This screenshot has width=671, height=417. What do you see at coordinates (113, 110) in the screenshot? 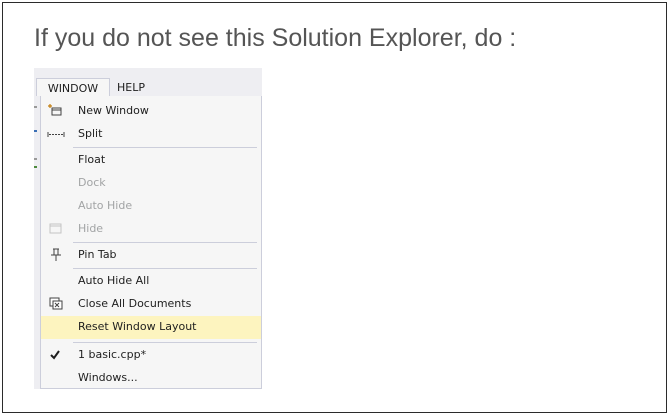
I see `menu-item-label: New Window` at bounding box center [113, 110].